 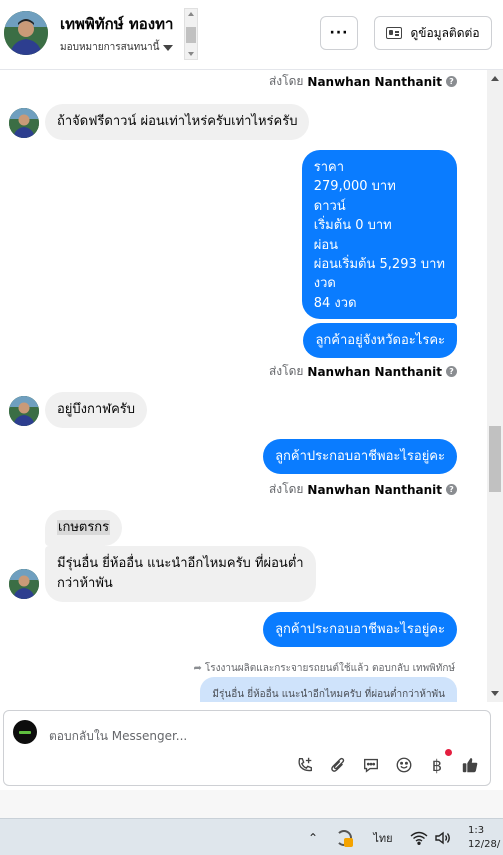 I want to click on page-logo, so click(x=25, y=732).